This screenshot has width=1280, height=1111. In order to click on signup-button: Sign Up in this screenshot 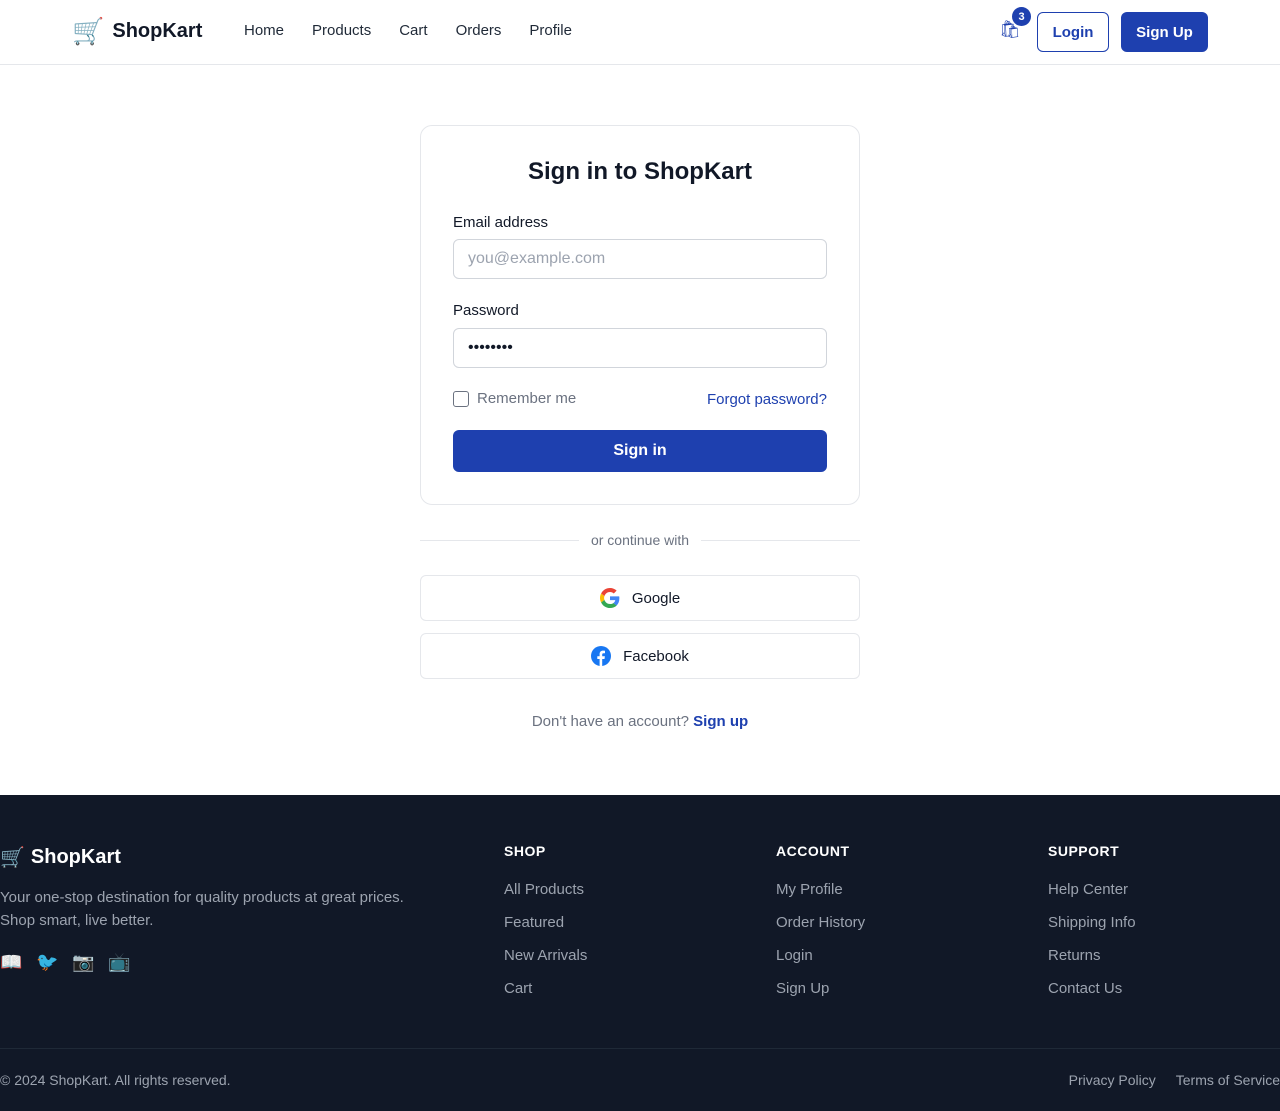, I will do `click(1164, 32)`.